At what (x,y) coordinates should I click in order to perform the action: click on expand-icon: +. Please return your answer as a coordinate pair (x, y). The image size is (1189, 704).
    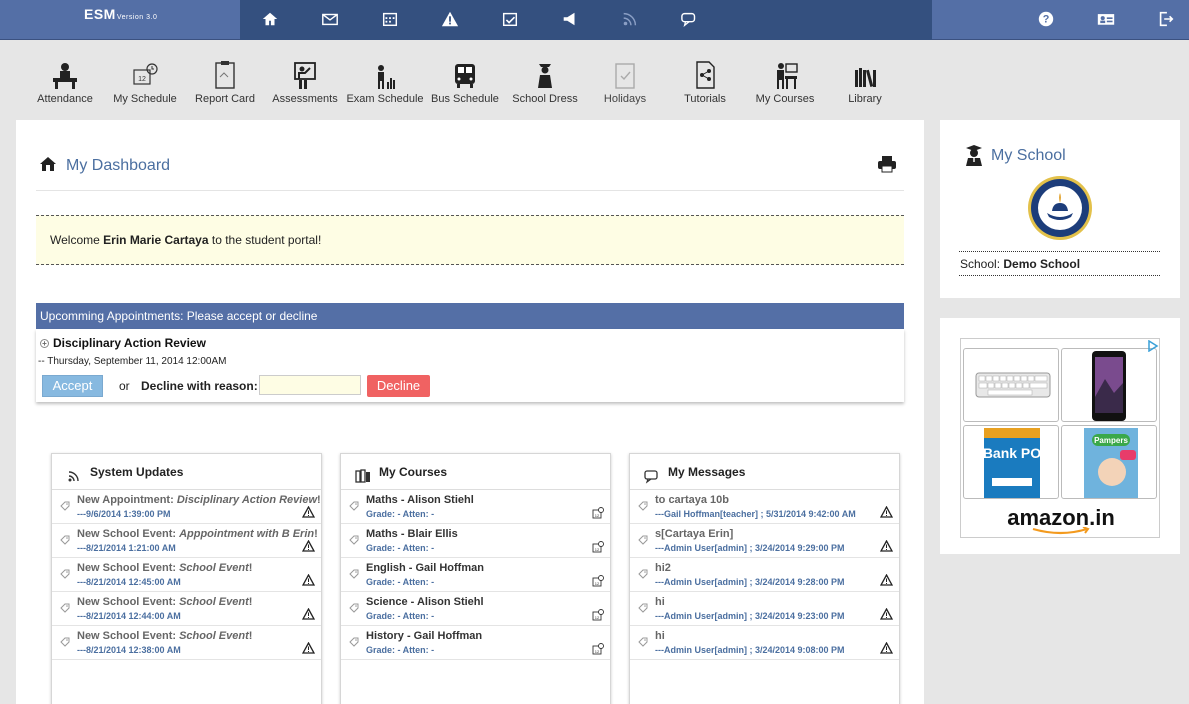
    Looking at the image, I should click on (44, 343).